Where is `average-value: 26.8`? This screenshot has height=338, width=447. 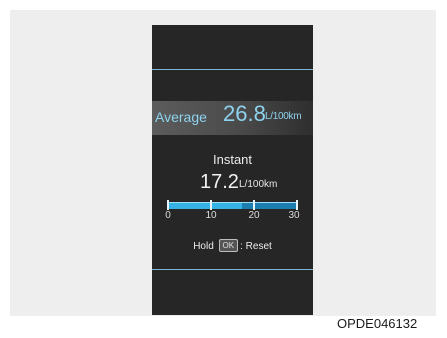 average-value: 26.8 is located at coordinates (244, 113).